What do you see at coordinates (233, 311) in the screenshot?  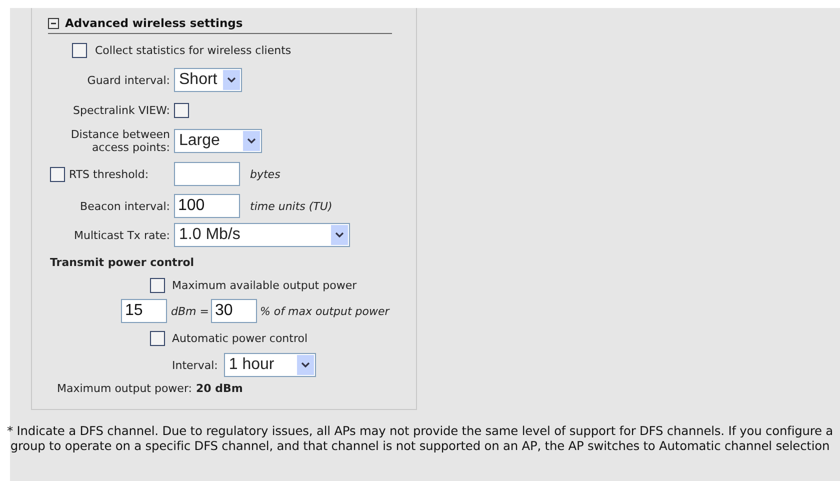 I see `input-field: 30` at bounding box center [233, 311].